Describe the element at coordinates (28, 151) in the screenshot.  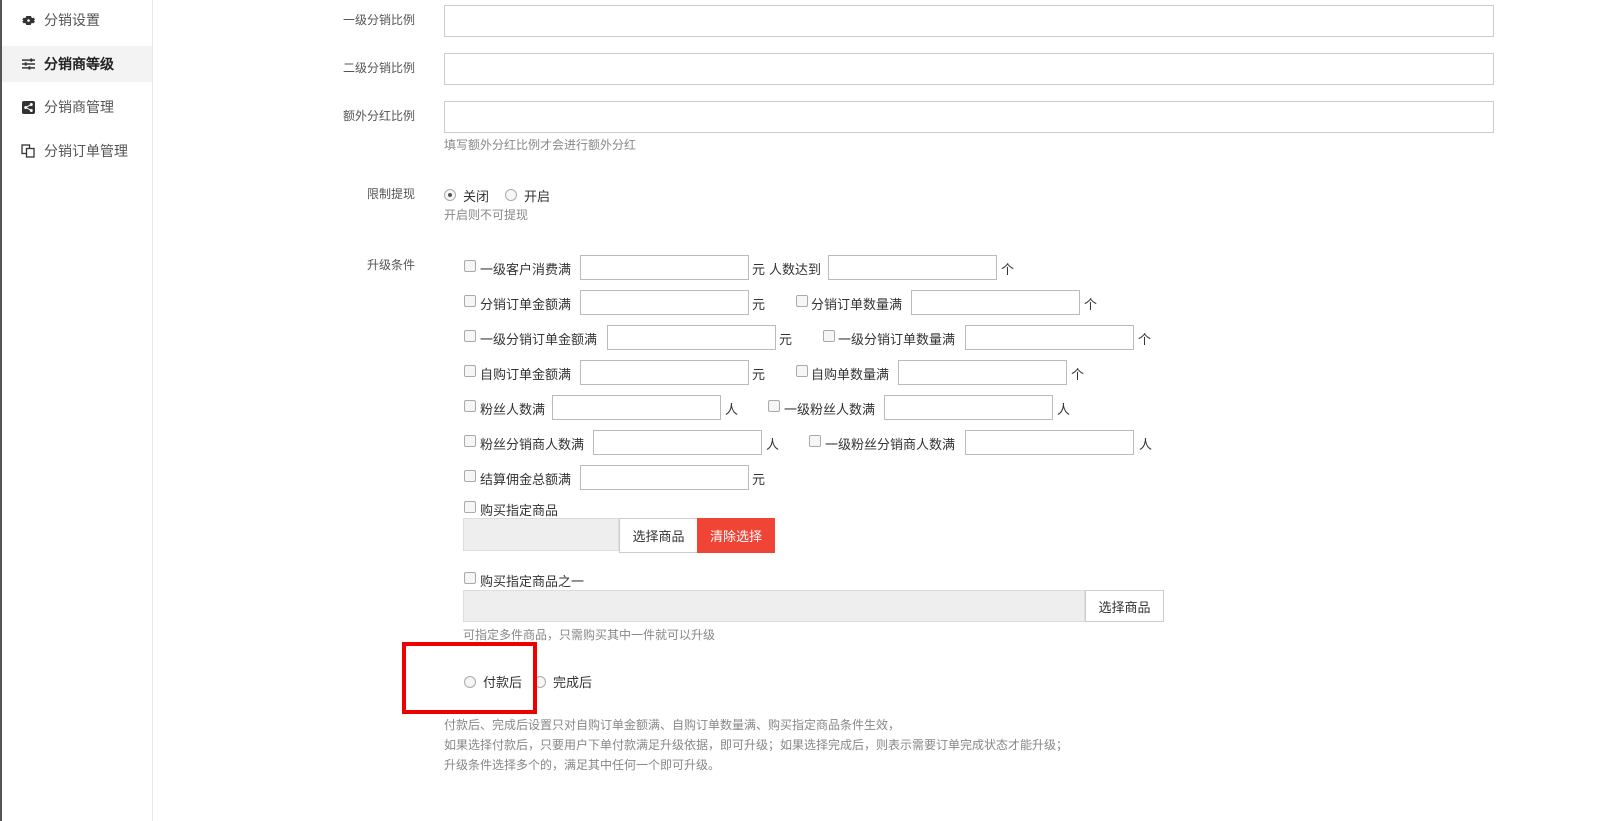
I see `copy-icon` at that location.